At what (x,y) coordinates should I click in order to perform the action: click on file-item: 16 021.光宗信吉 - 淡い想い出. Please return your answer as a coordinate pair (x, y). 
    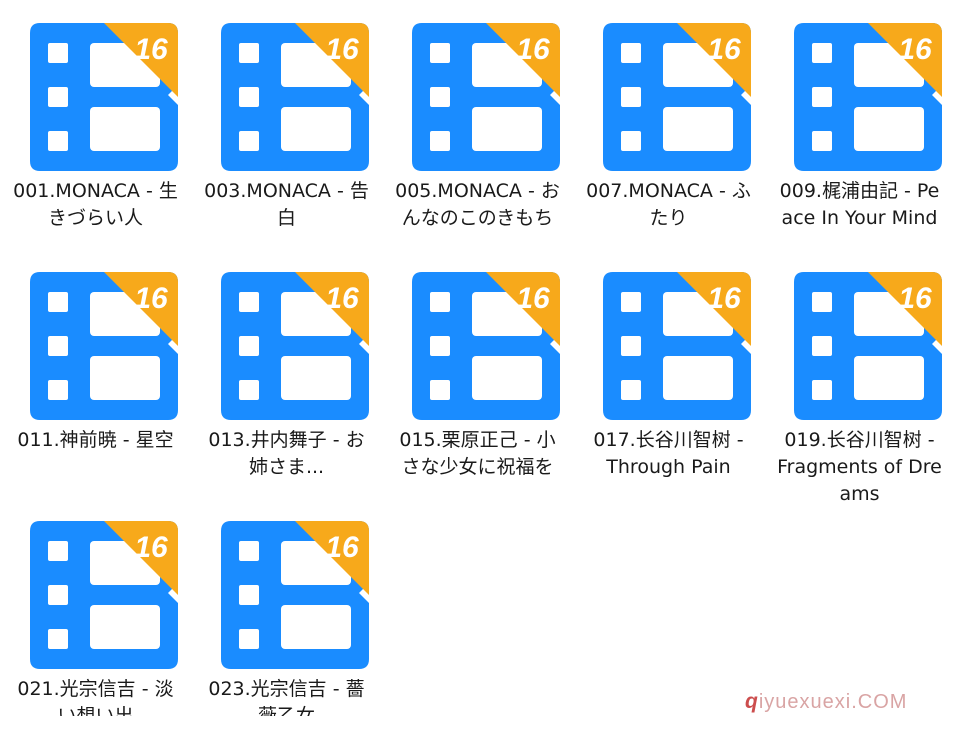
    Looking at the image, I should click on (95, 607).